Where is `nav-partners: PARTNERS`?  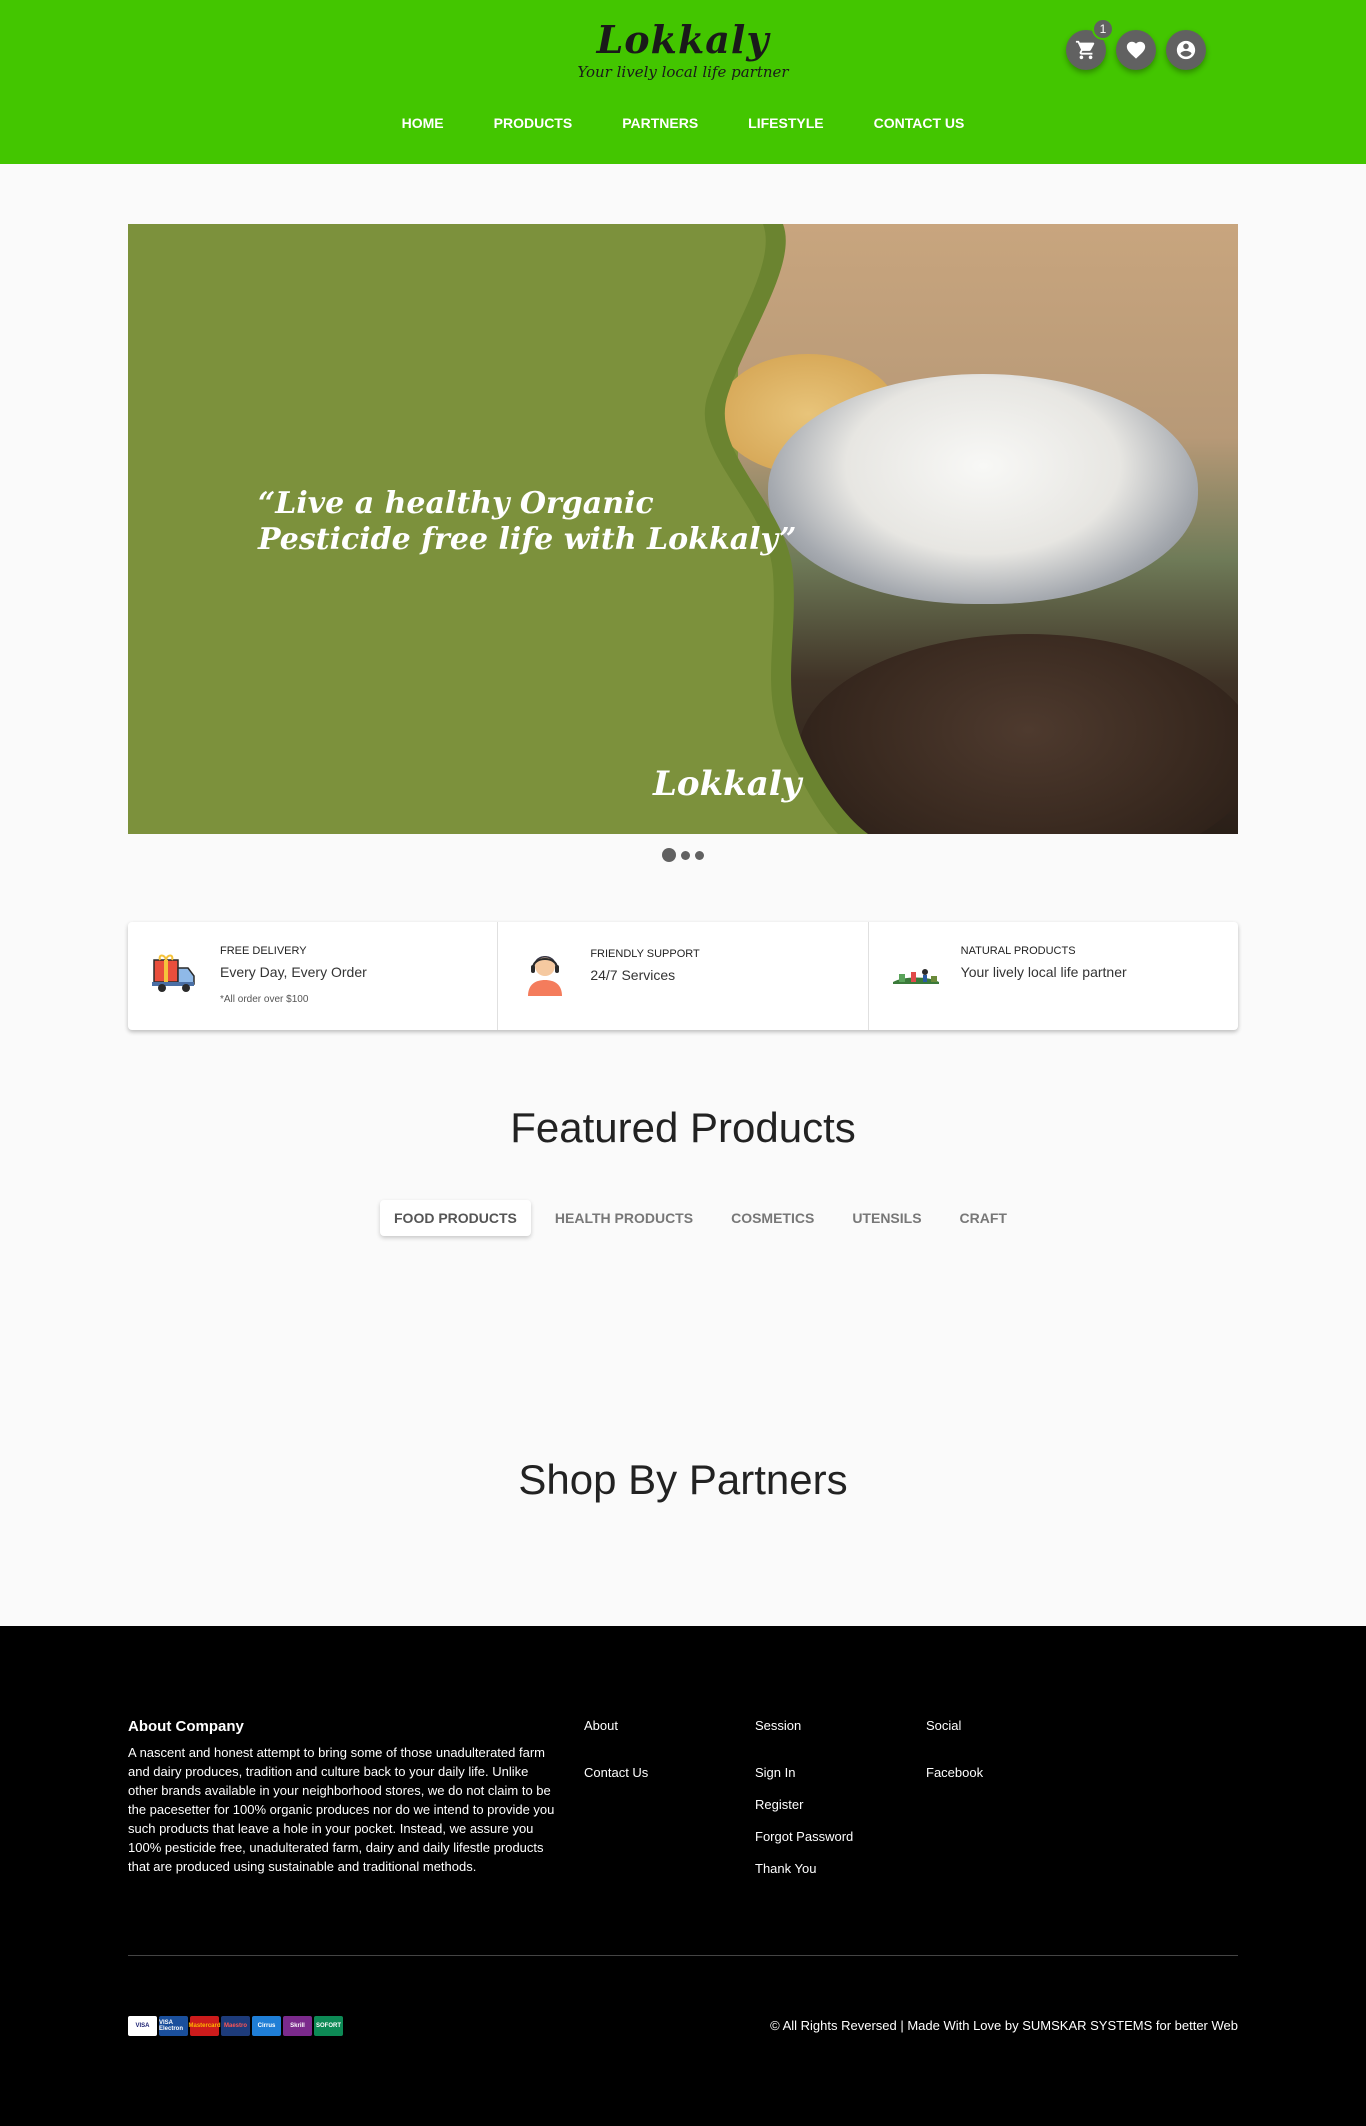 nav-partners: PARTNERS is located at coordinates (660, 123).